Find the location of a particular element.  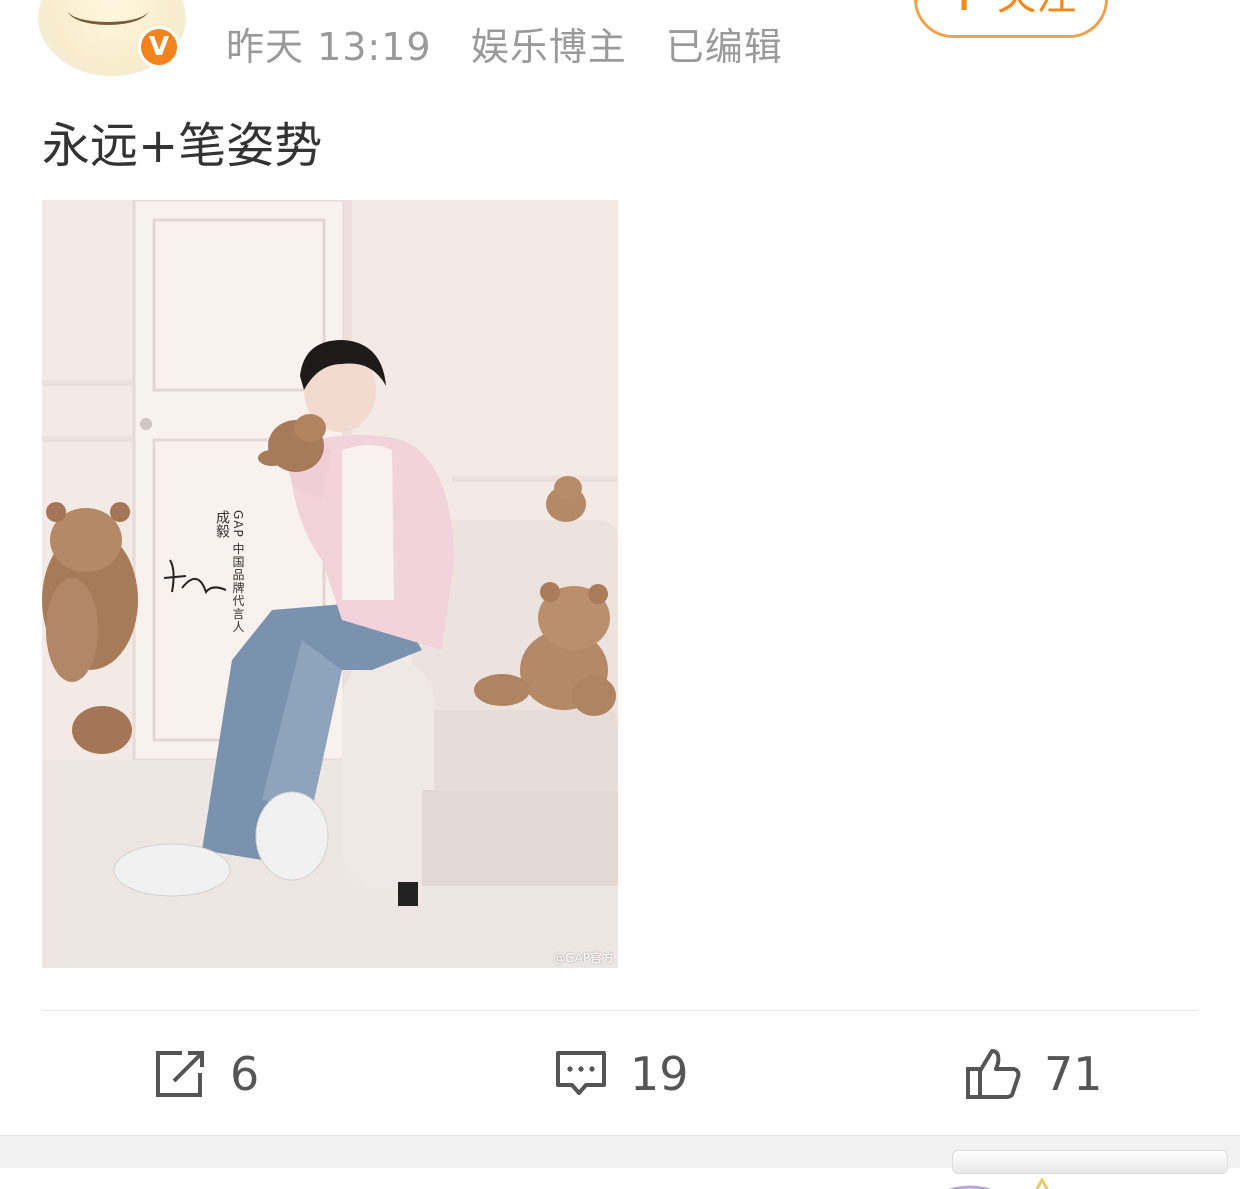

actions-divider is located at coordinates (620, 1010).